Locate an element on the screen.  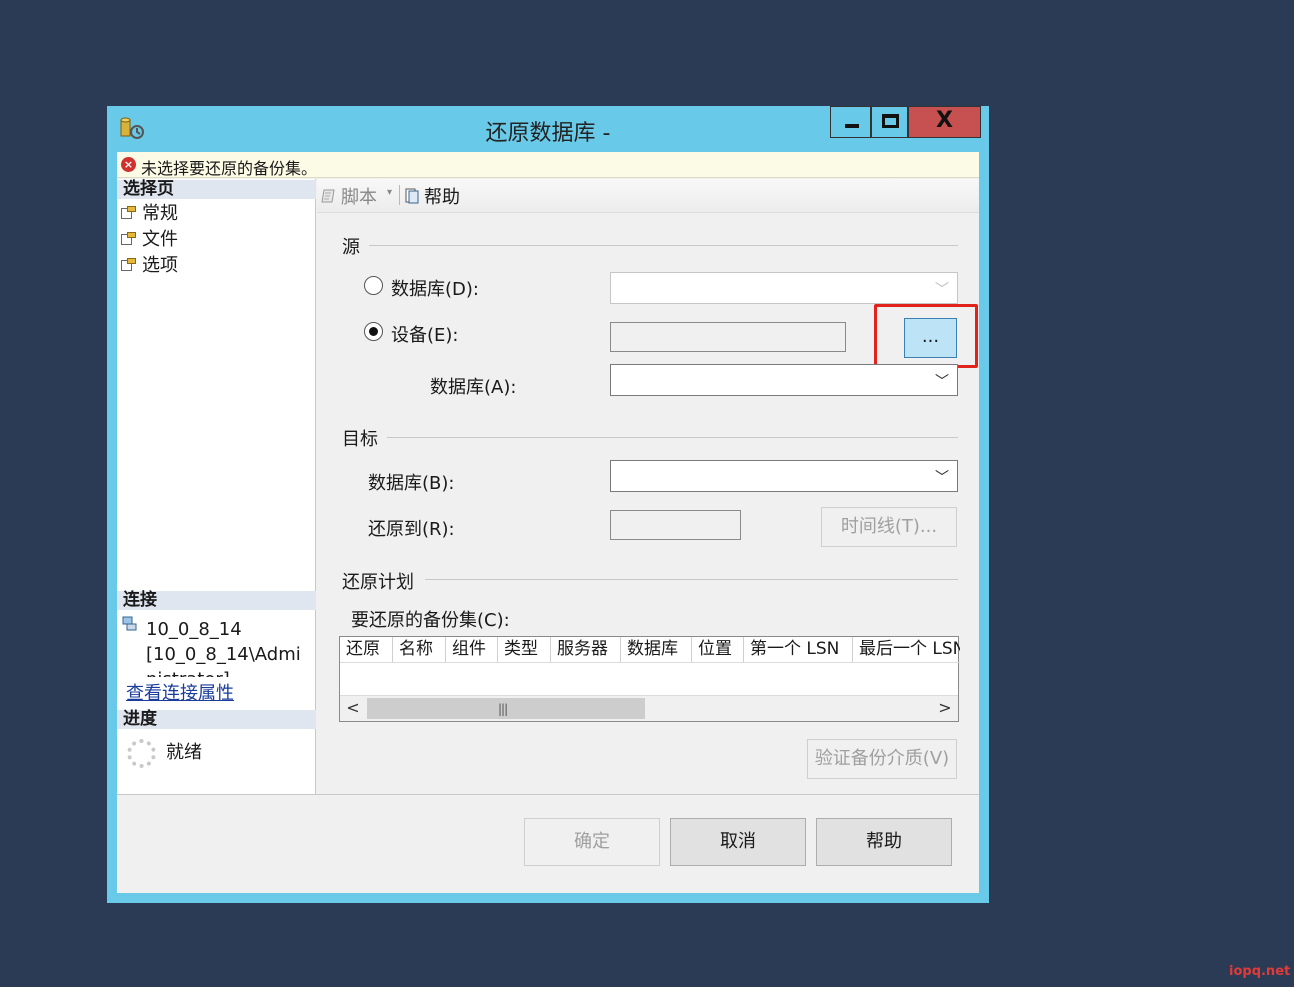
title-bar: 还原数据库 - X is located at coordinates (548, 129).